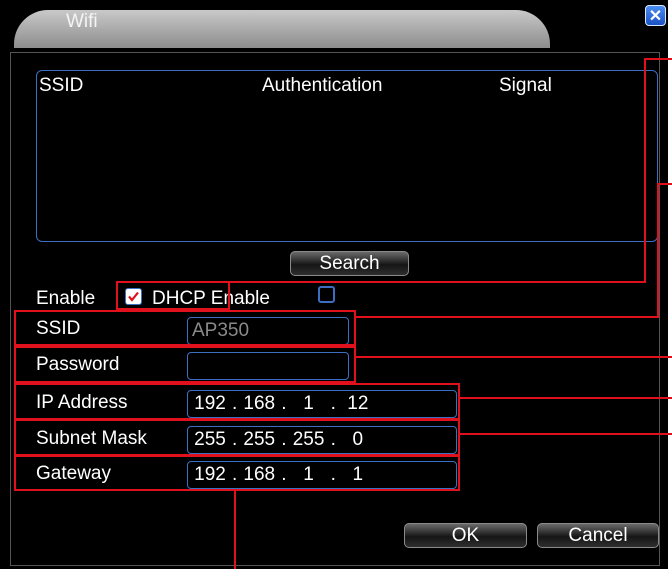  Describe the element at coordinates (82, 21) in the screenshot. I see `window-title: Wifi` at that location.